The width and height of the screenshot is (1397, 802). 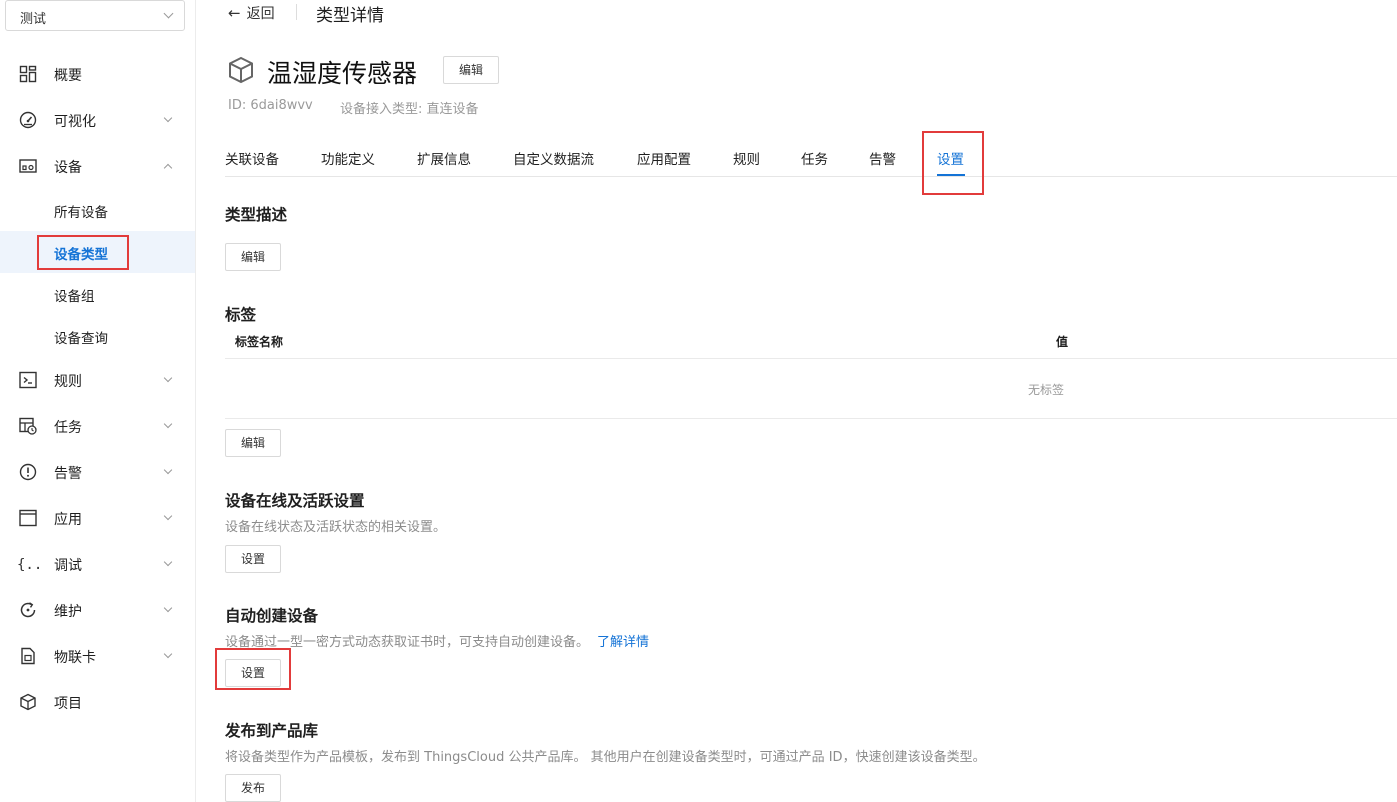 What do you see at coordinates (241, 315) in the screenshot?
I see `section-title-tags: 标签` at bounding box center [241, 315].